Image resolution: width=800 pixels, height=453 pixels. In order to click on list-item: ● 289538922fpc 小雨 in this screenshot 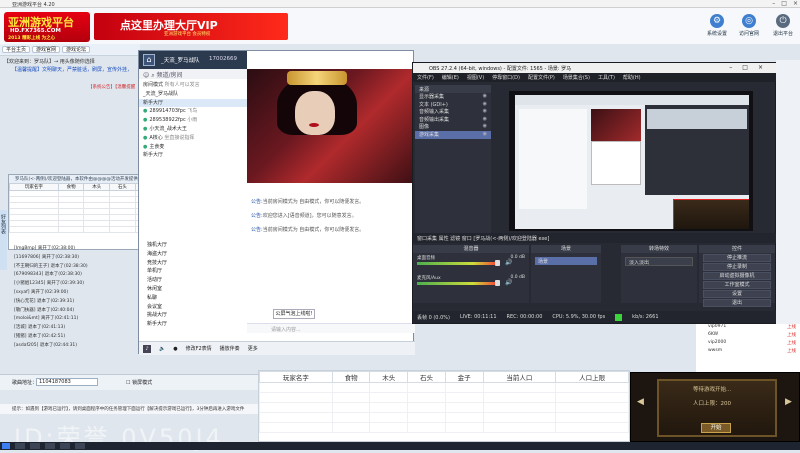, I will do `click(193, 120)`.